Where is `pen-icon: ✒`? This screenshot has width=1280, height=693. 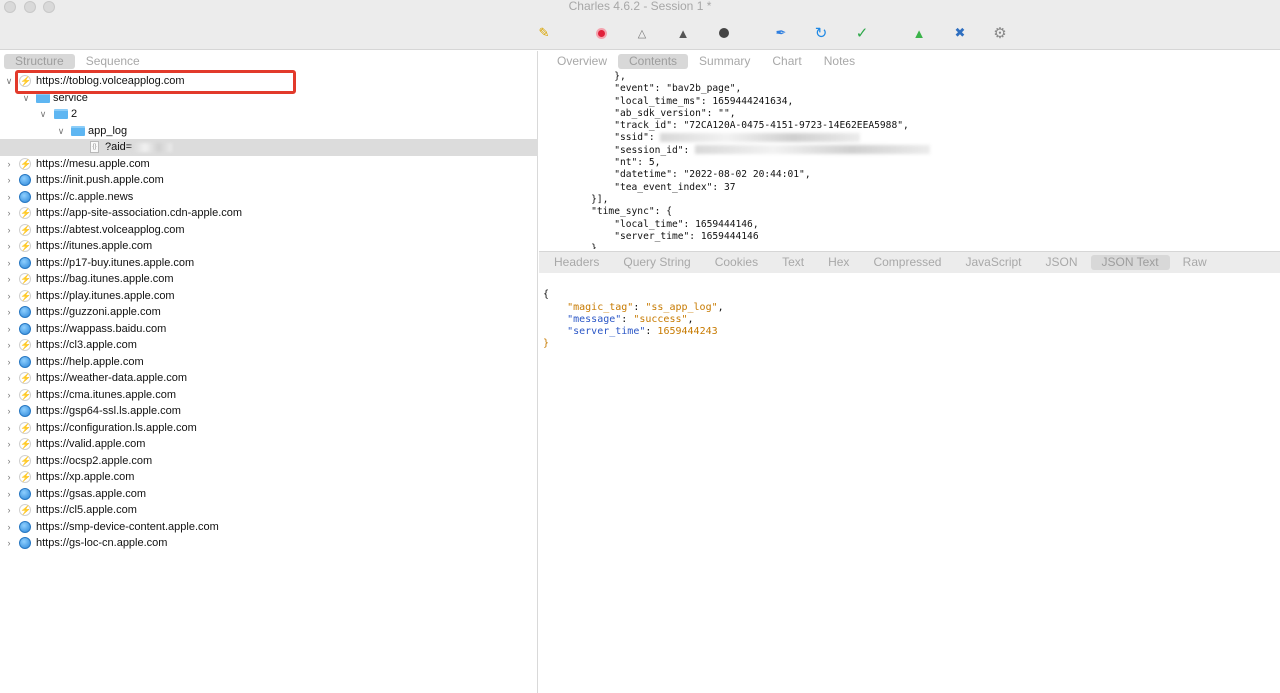 pen-icon: ✒ is located at coordinates (781, 33).